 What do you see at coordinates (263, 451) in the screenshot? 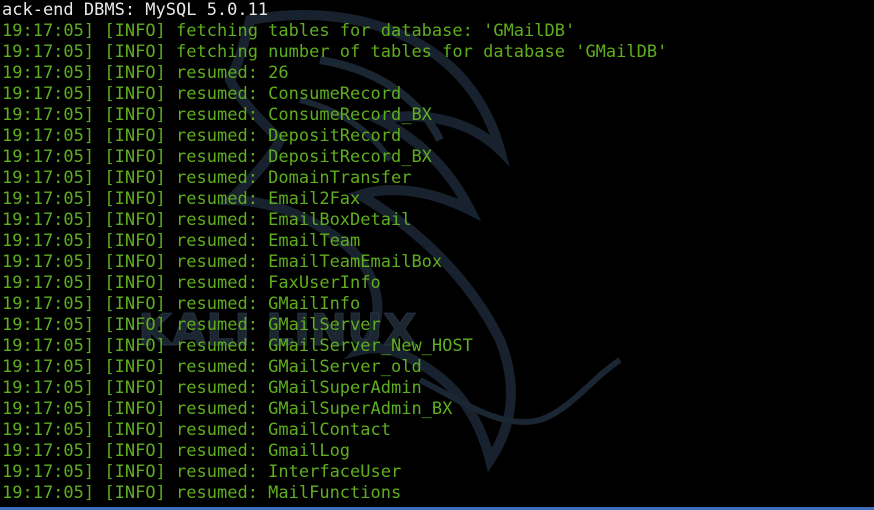
I see `log-message: resumed: GmailLog` at bounding box center [263, 451].